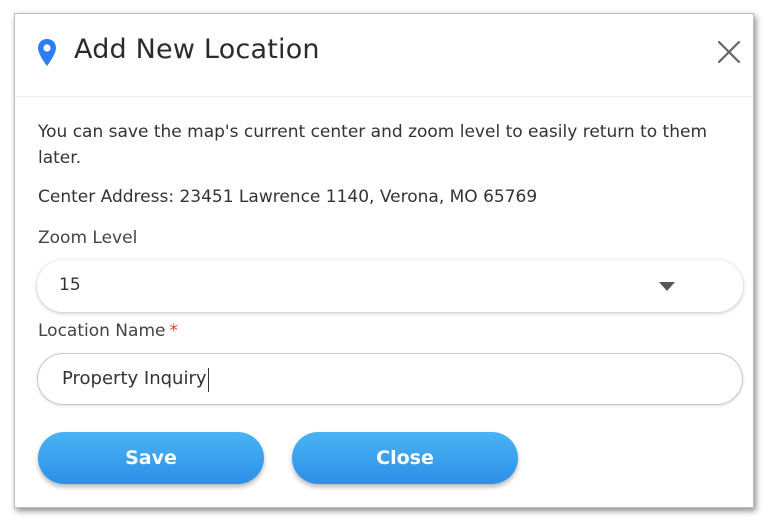 The width and height of the screenshot is (770, 521). I want to click on map-pin-icon, so click(47, 53).